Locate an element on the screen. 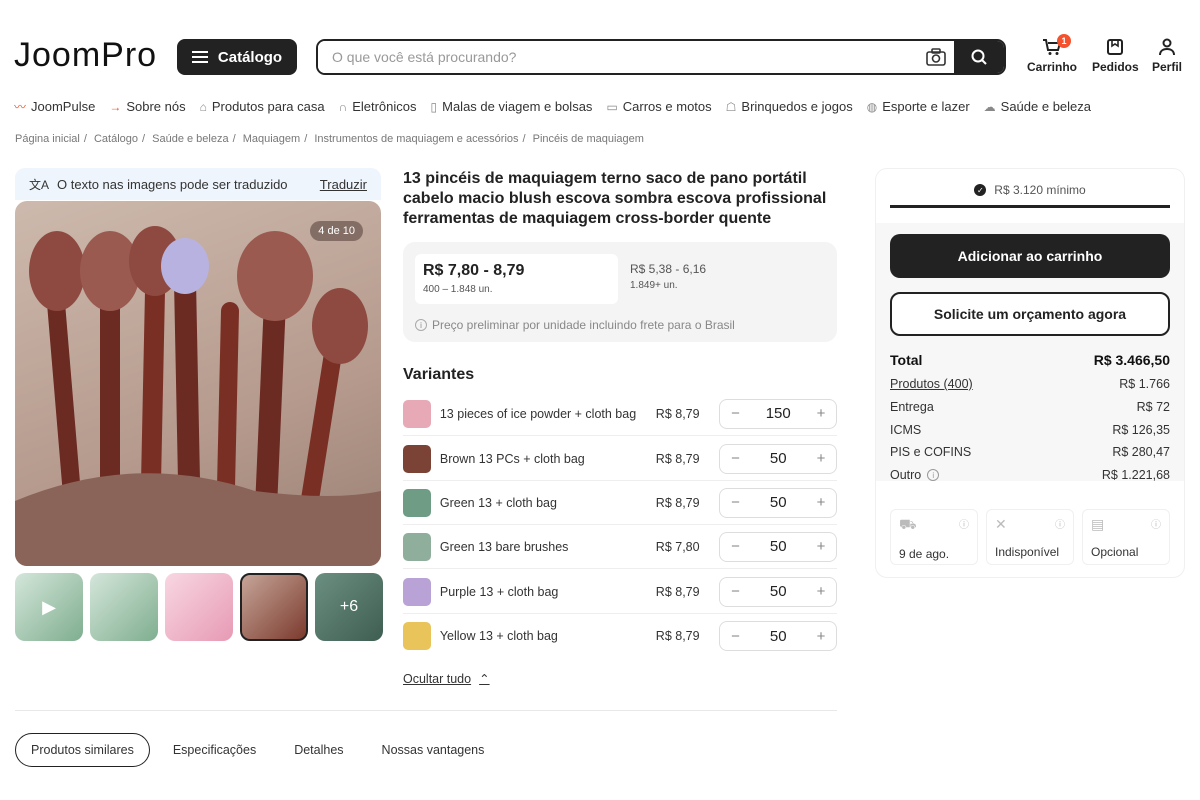  orders-label: Pedidos is located at coordinates (1115, 67).